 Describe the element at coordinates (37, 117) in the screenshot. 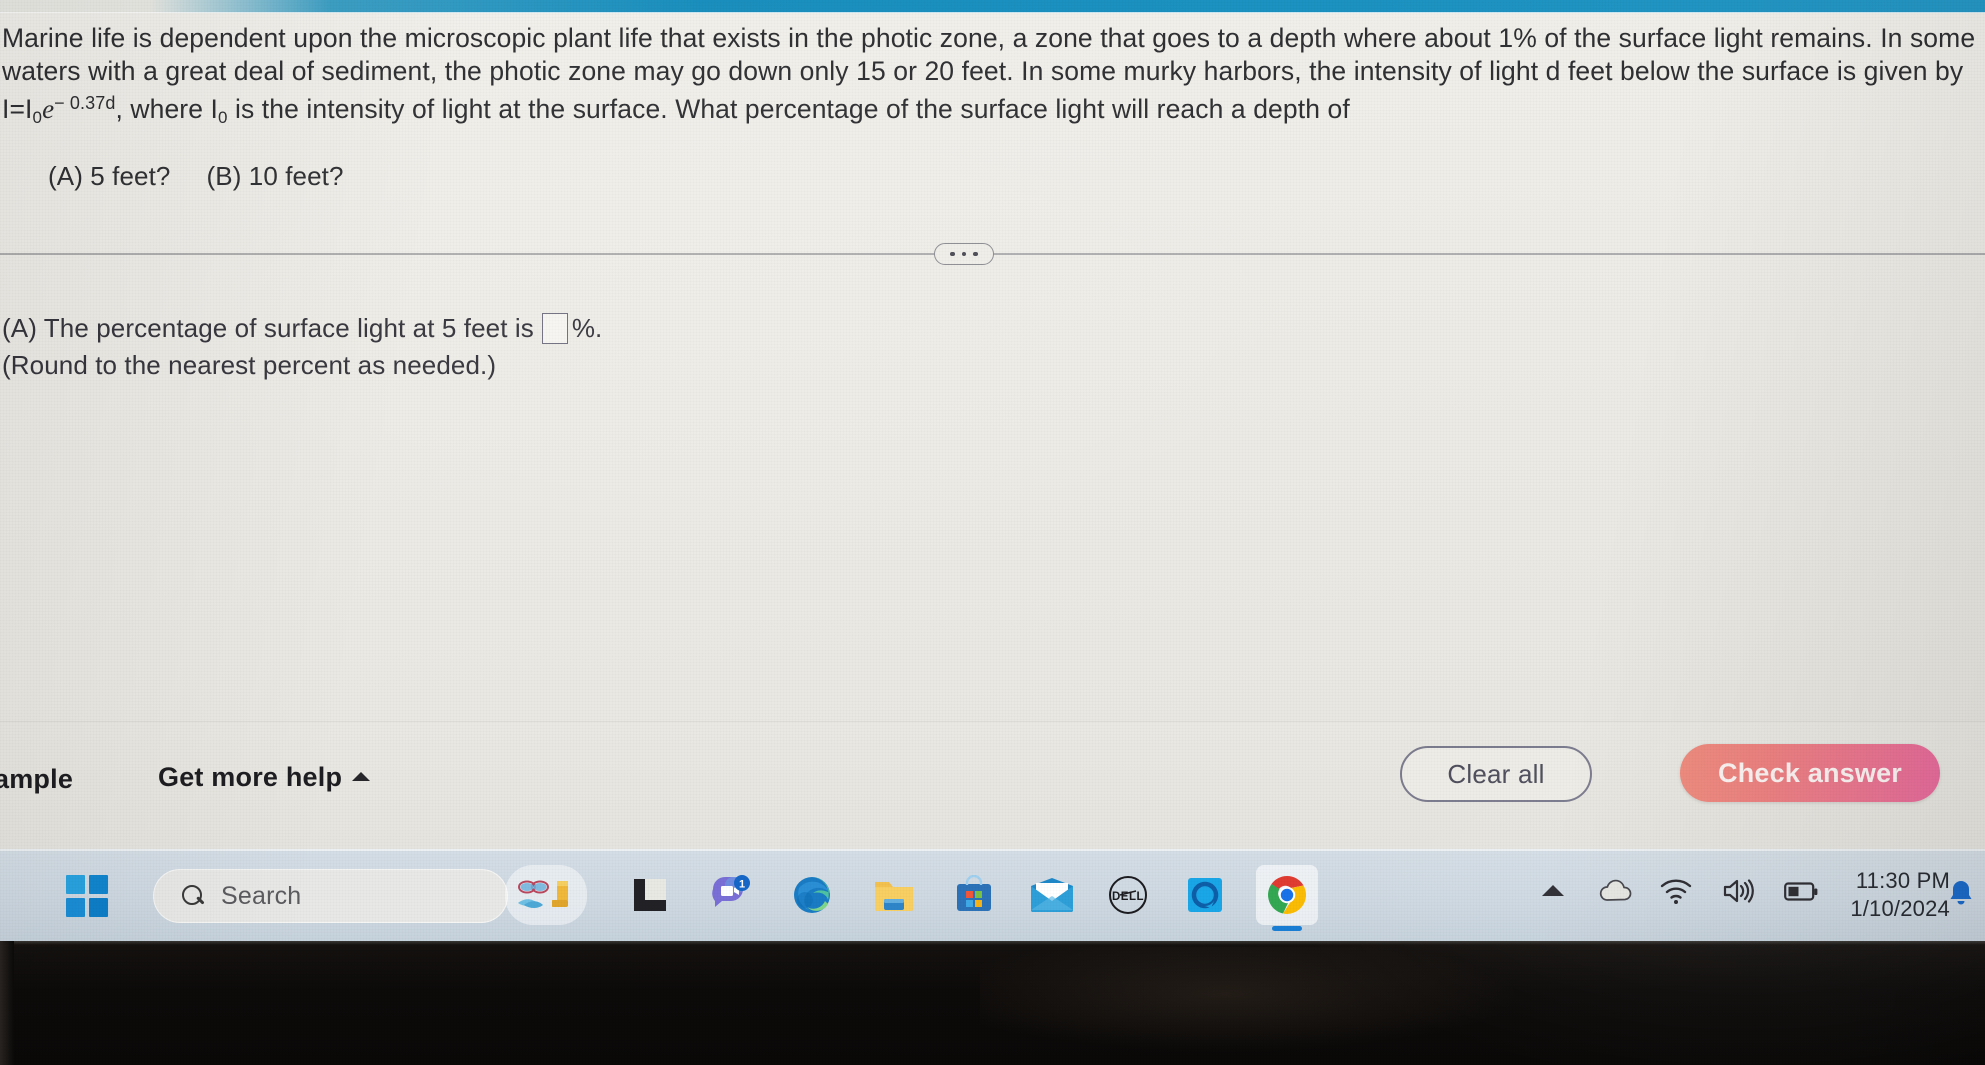

I see `formula-base-subscript: 0` at that location.